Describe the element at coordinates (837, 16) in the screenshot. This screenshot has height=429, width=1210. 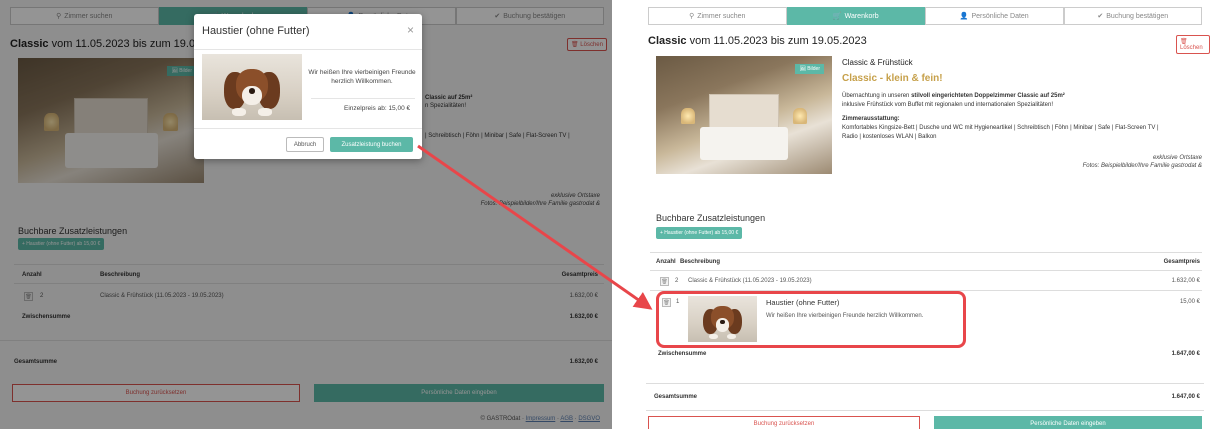
I see `cart-icon: 🛒` at that location.